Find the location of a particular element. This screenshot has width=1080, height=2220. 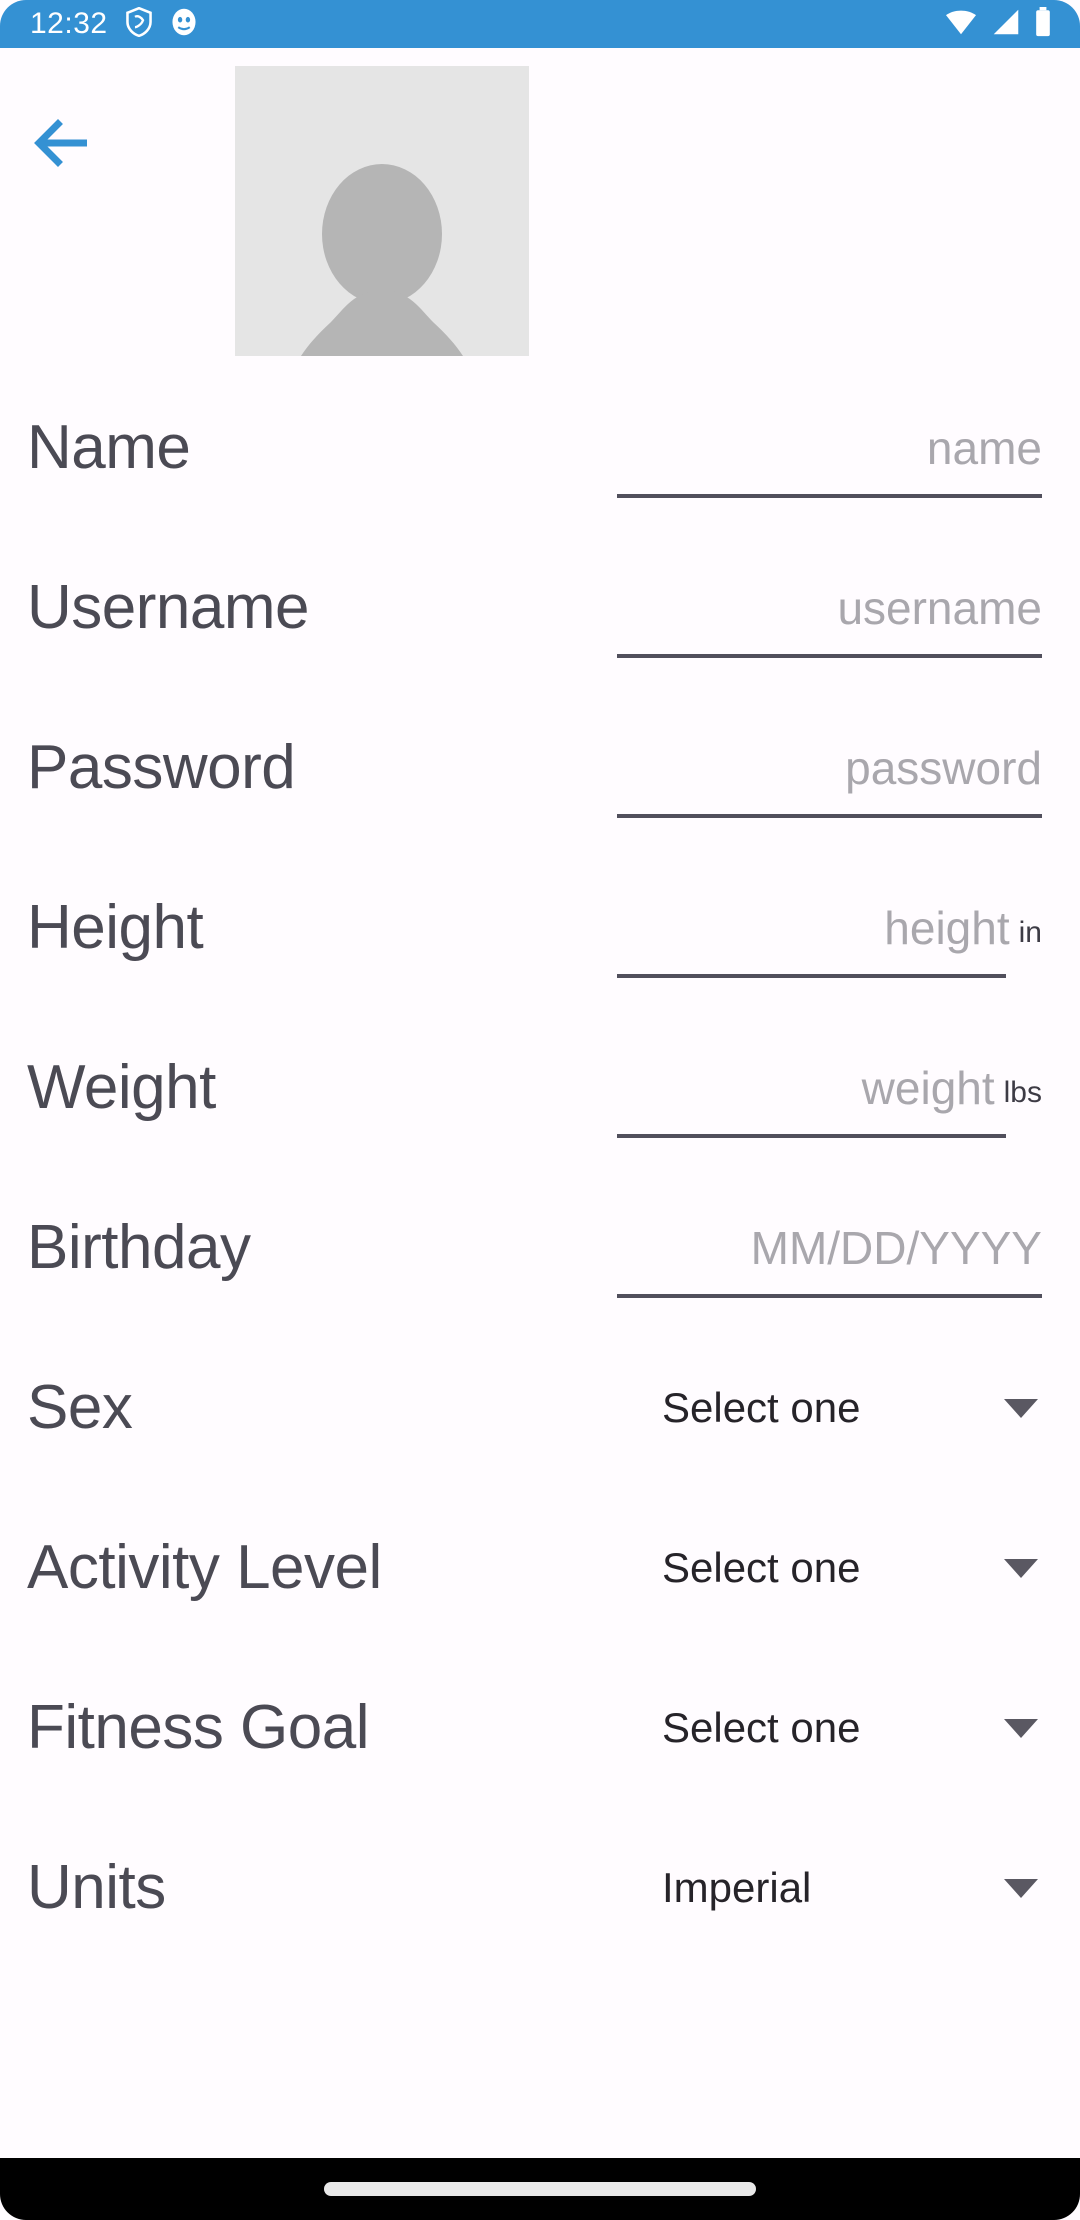

password-input: password is located at coordinates (829, 780).